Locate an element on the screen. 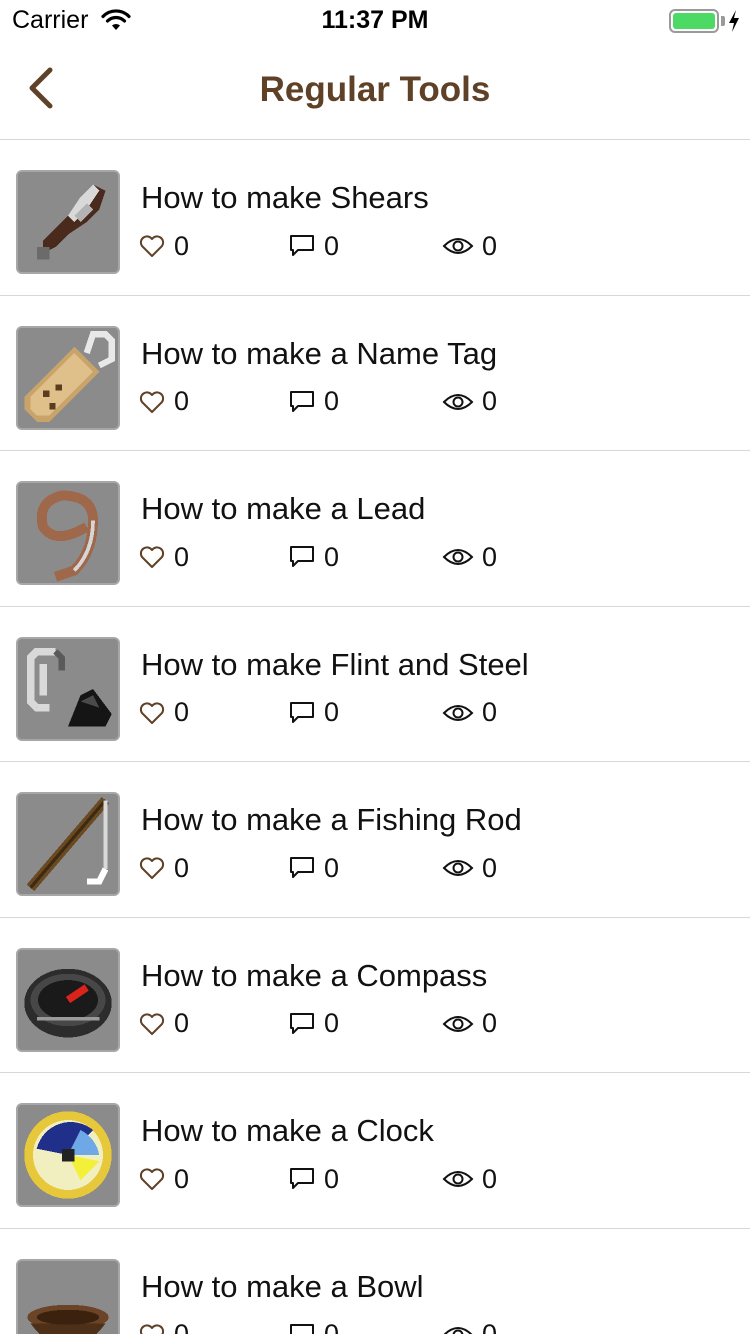 This screenshot has height=1334, width=750. item-title: How to make Shears is located at coordinates (285, 197).